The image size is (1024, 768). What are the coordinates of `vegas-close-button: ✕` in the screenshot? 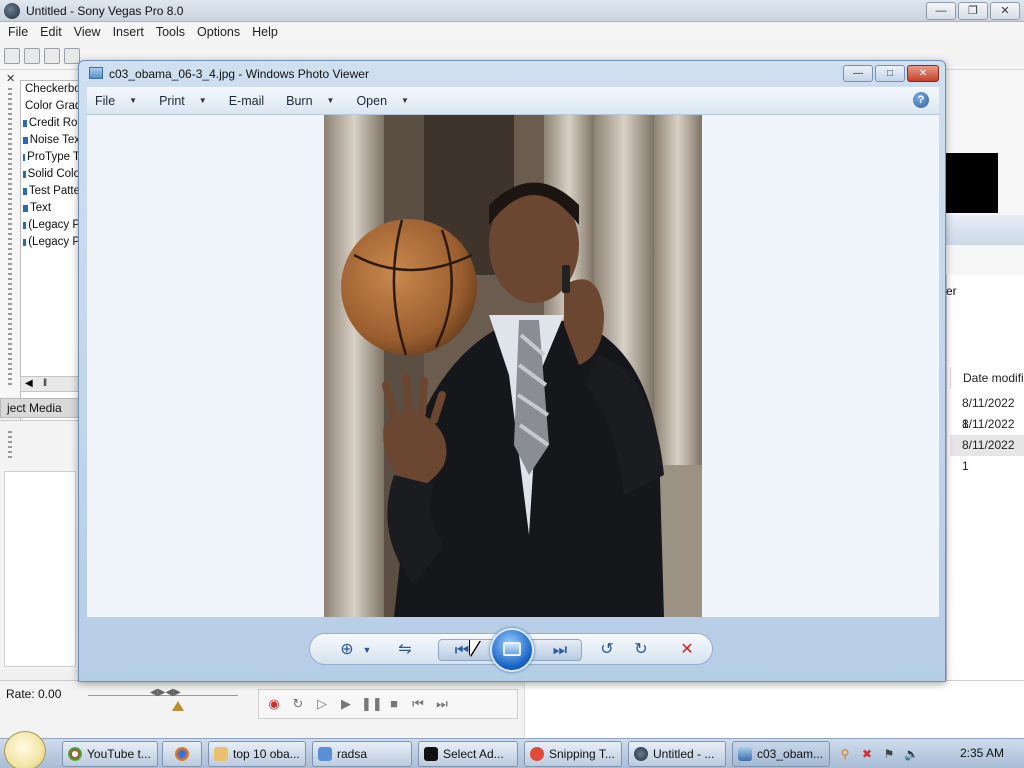 It's located at (1005, 11).